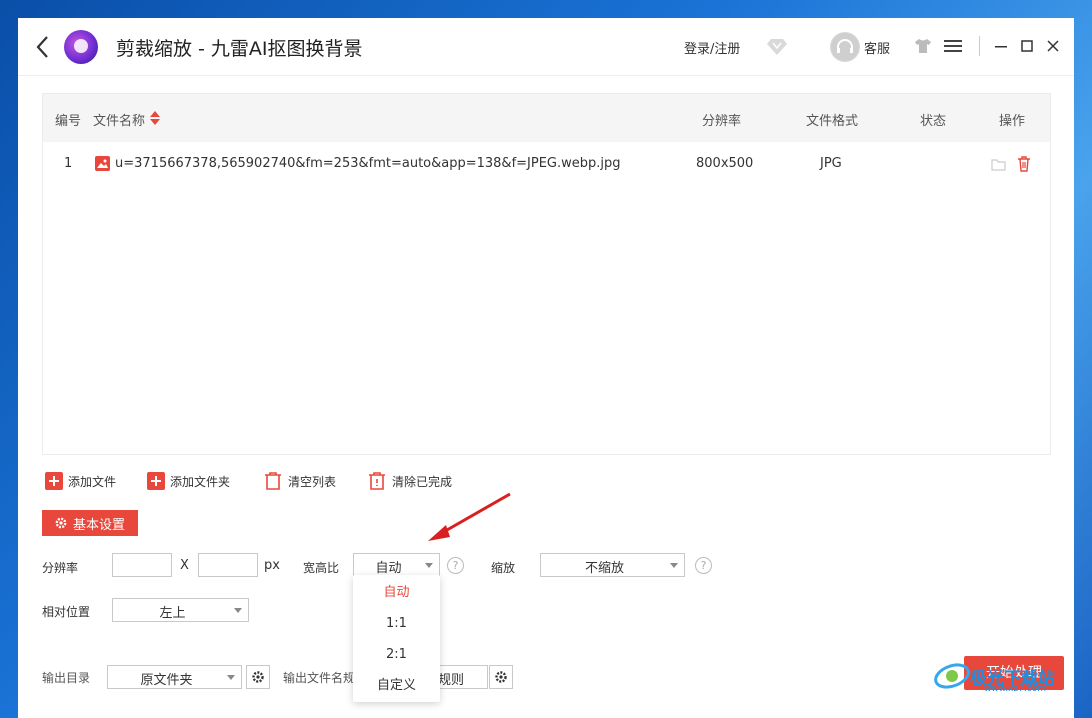 This screenshot has width=1092, height=718. Describe the element at coordinates (1027, 46) in the screenshot. I see `maximize-icon` at that location.